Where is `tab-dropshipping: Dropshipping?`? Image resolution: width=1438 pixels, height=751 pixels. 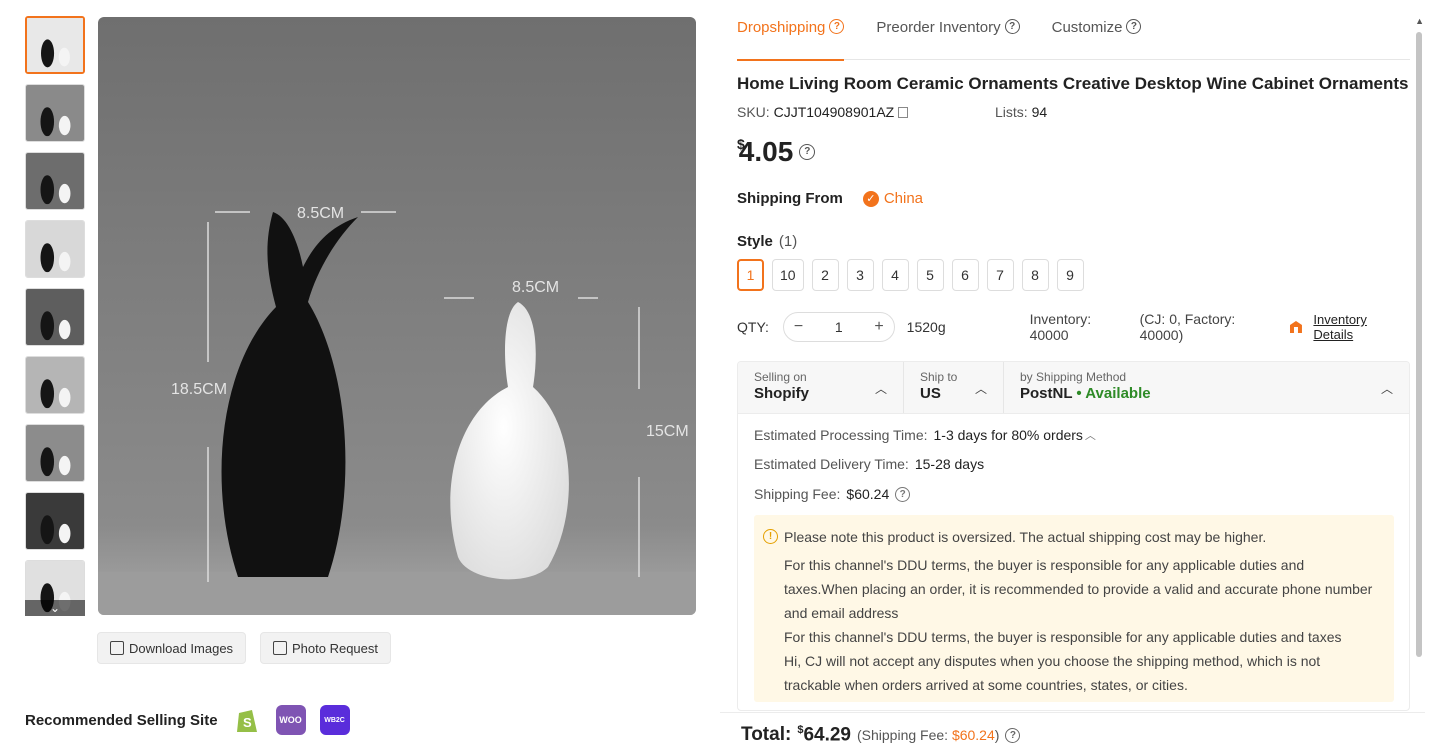
tab-dropshipping: Dropshipping? is located at coordinates (791, 30).